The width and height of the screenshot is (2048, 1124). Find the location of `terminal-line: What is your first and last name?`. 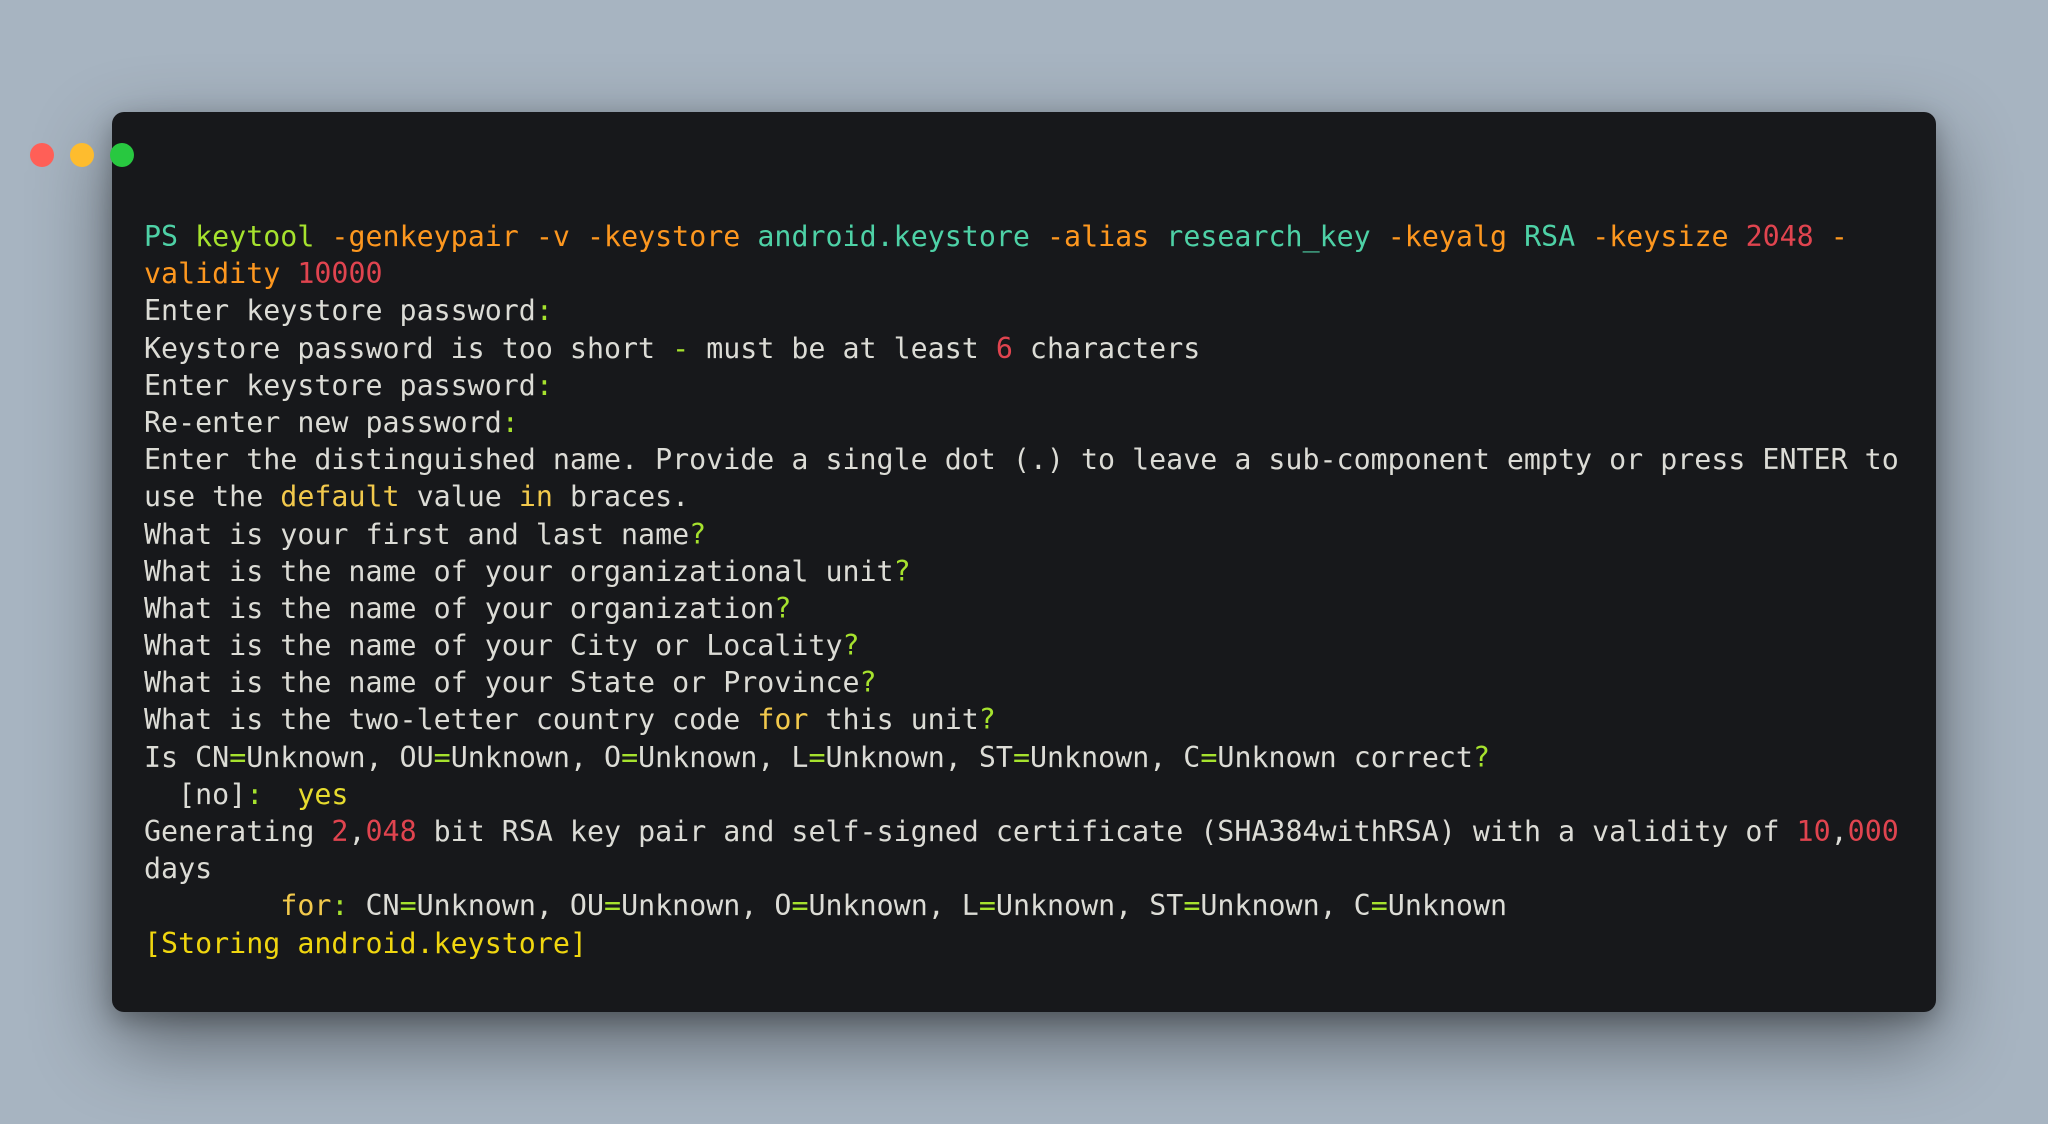

terminal-line: What is your first and last name? is located at coordinates (1014, 534).